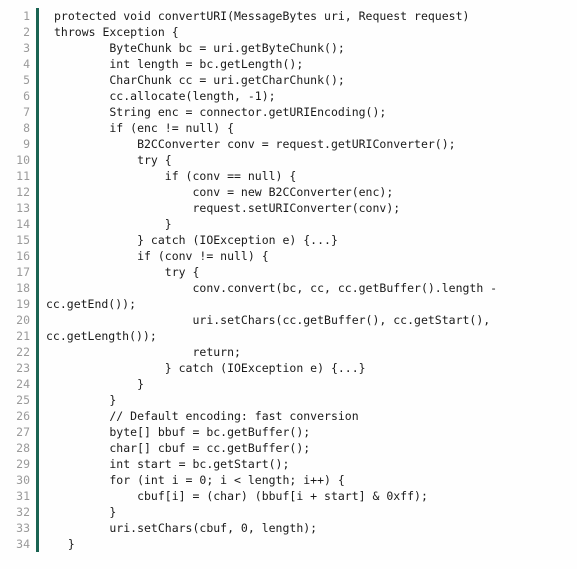 The image size is (577, 569). Describe the element at coordinates (288, 336) in the screenshot. I see `code-line-row: 21 cc.getLength());` at that location.